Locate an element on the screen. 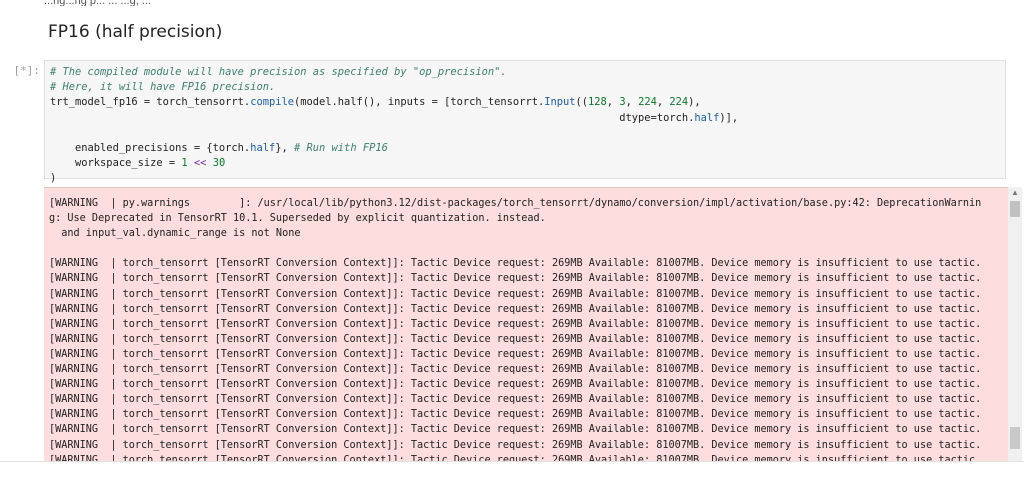 The image size is (1024, 479). scrollbar-track is located at coordinates (1015, 438).